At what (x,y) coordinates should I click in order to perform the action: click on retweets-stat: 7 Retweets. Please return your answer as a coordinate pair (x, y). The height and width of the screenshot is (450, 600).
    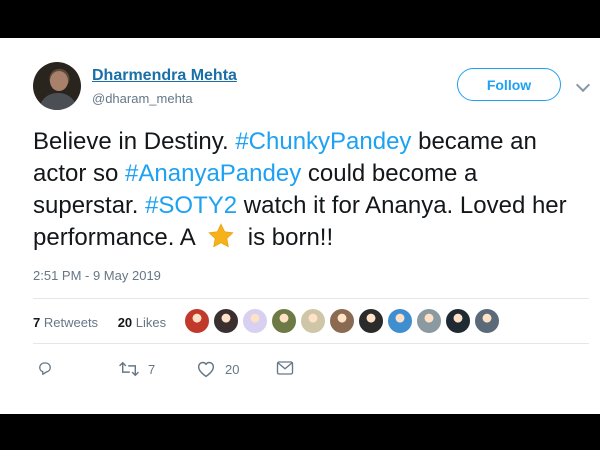
    Looking at the image, I should click on (68, 322).